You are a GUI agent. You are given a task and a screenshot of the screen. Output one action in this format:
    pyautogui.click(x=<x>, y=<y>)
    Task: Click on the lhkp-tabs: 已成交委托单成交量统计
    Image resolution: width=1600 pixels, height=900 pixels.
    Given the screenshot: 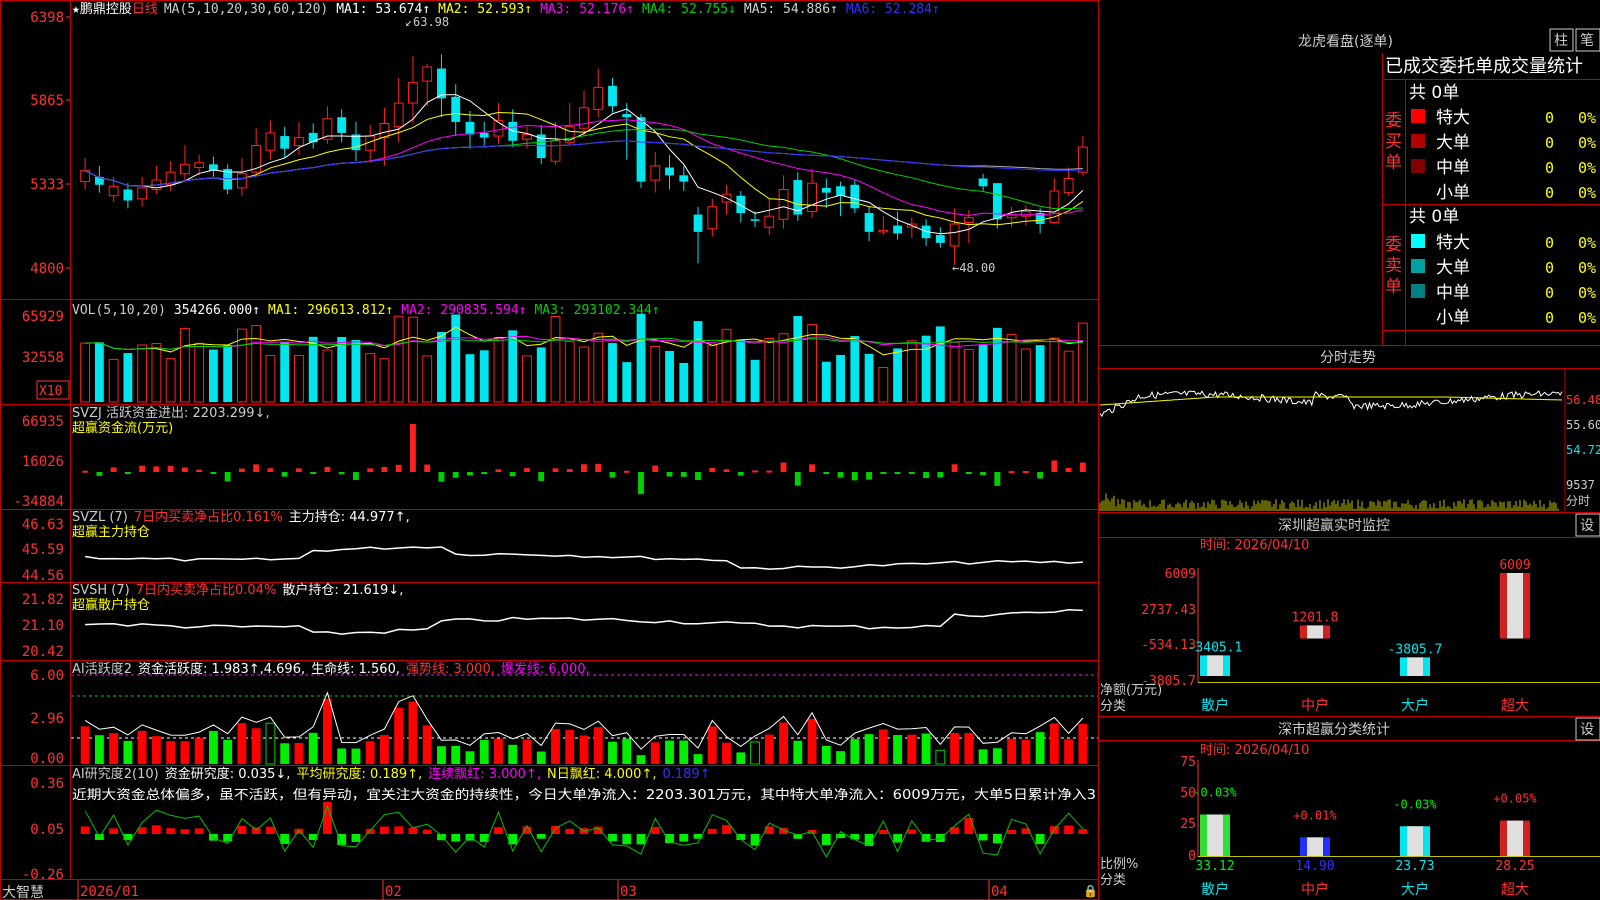 What is the action you would take?
    pyautogui.click(x=1484, y=66)
    